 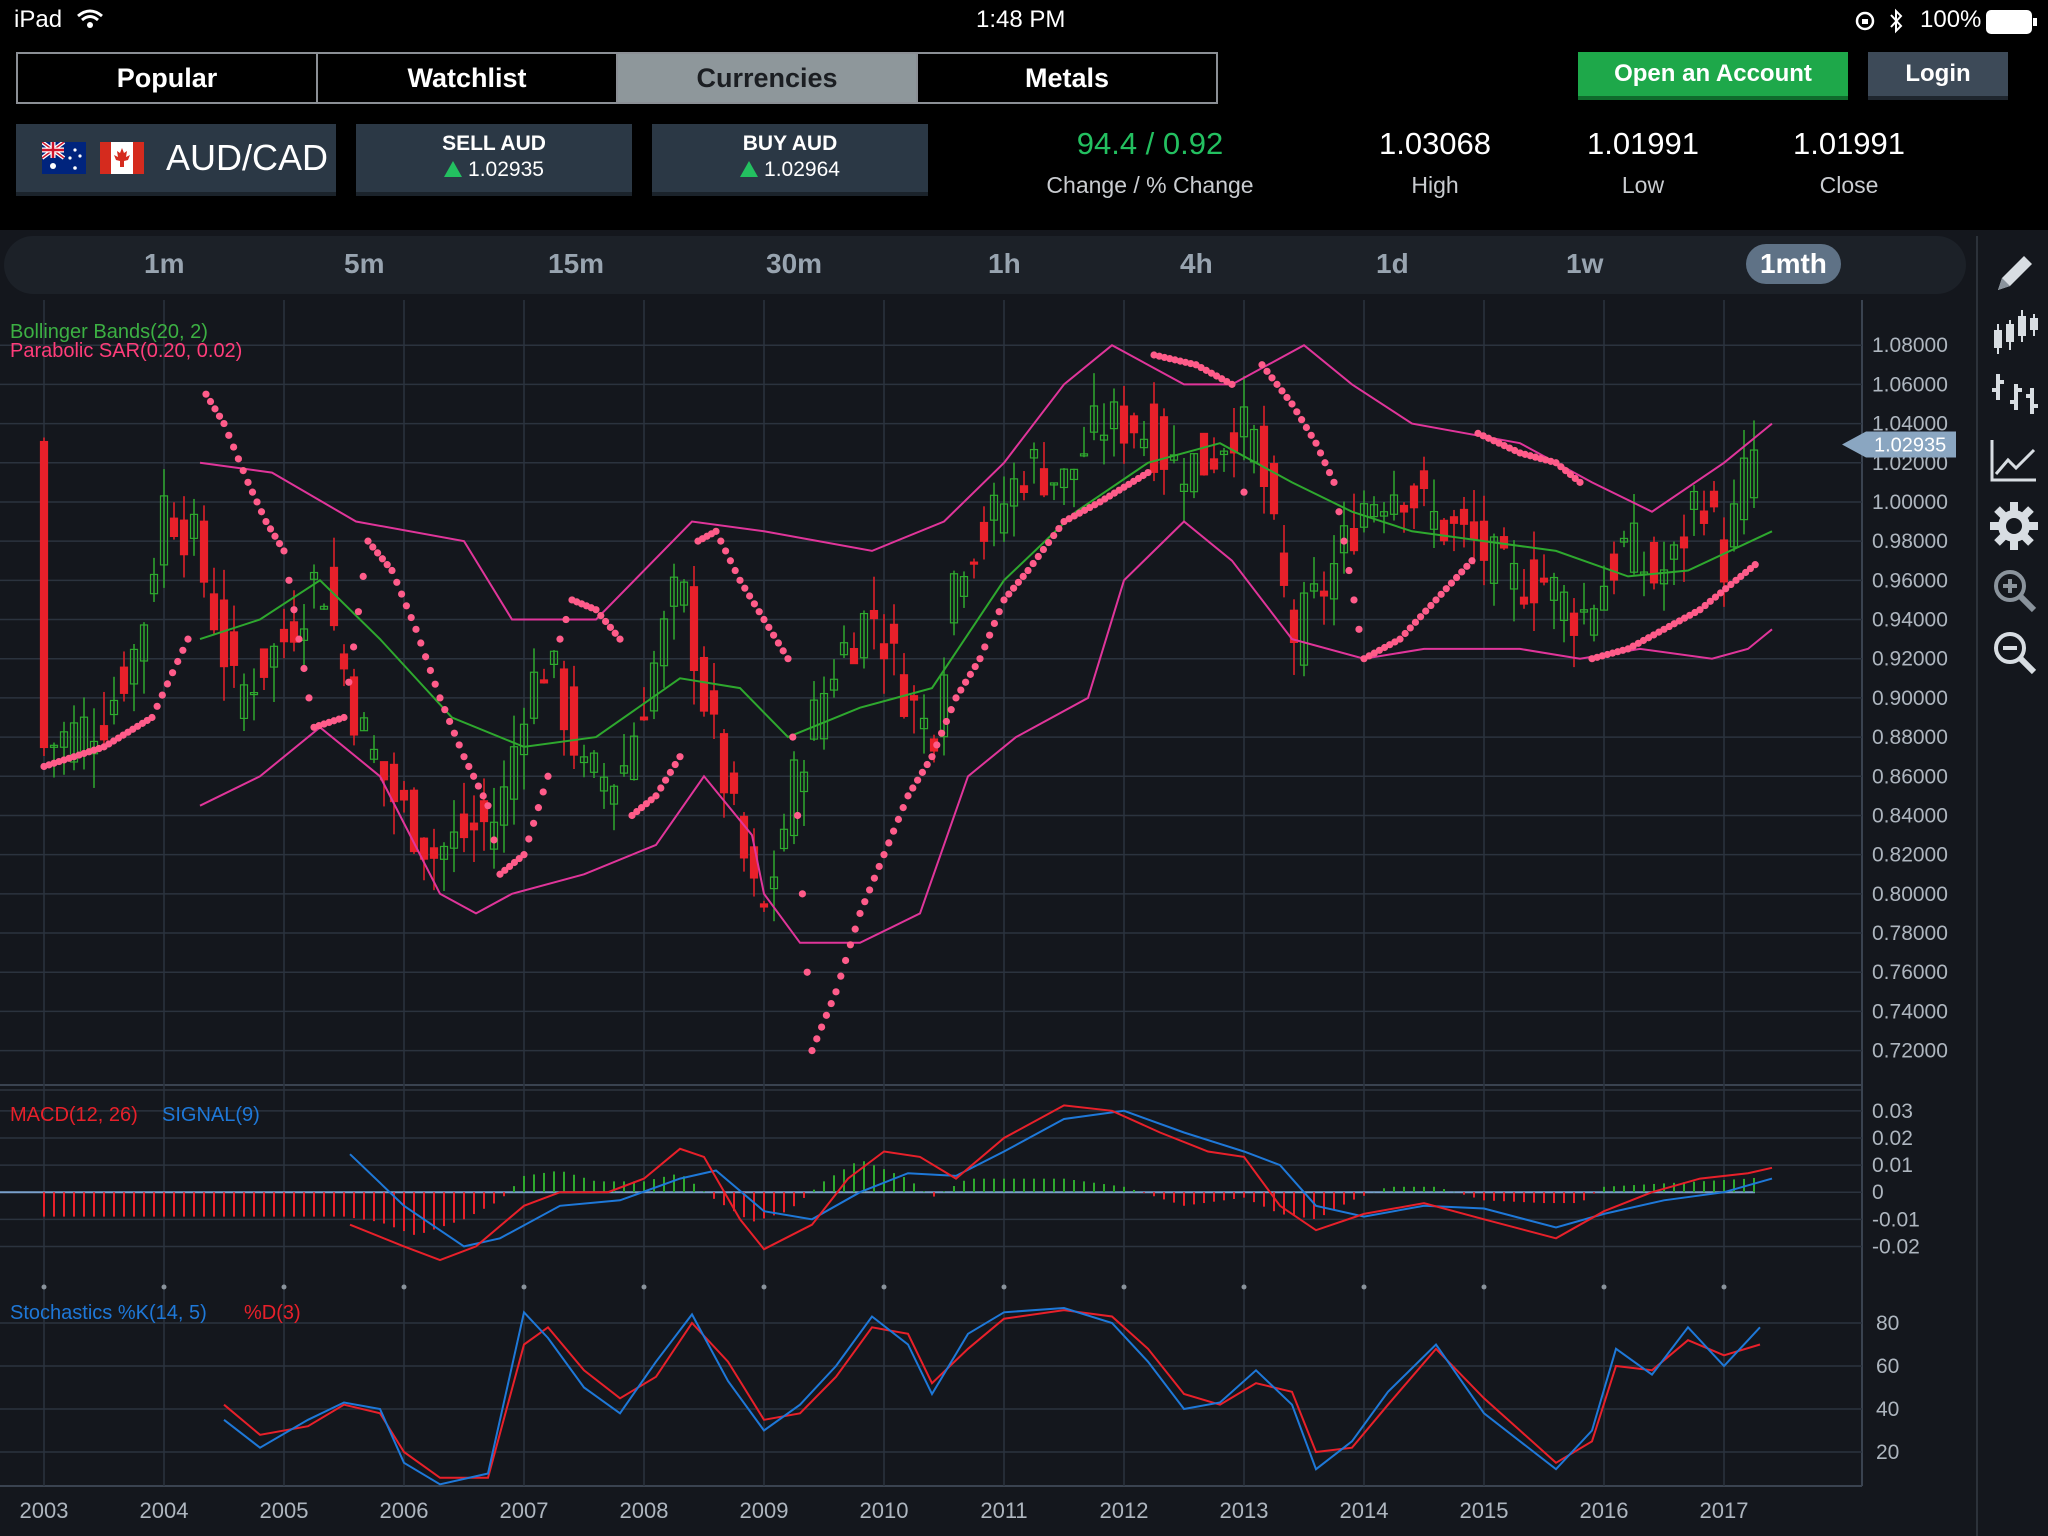 I want to click on tab-watchlist: Watchlist, so click(x=468, y=78).